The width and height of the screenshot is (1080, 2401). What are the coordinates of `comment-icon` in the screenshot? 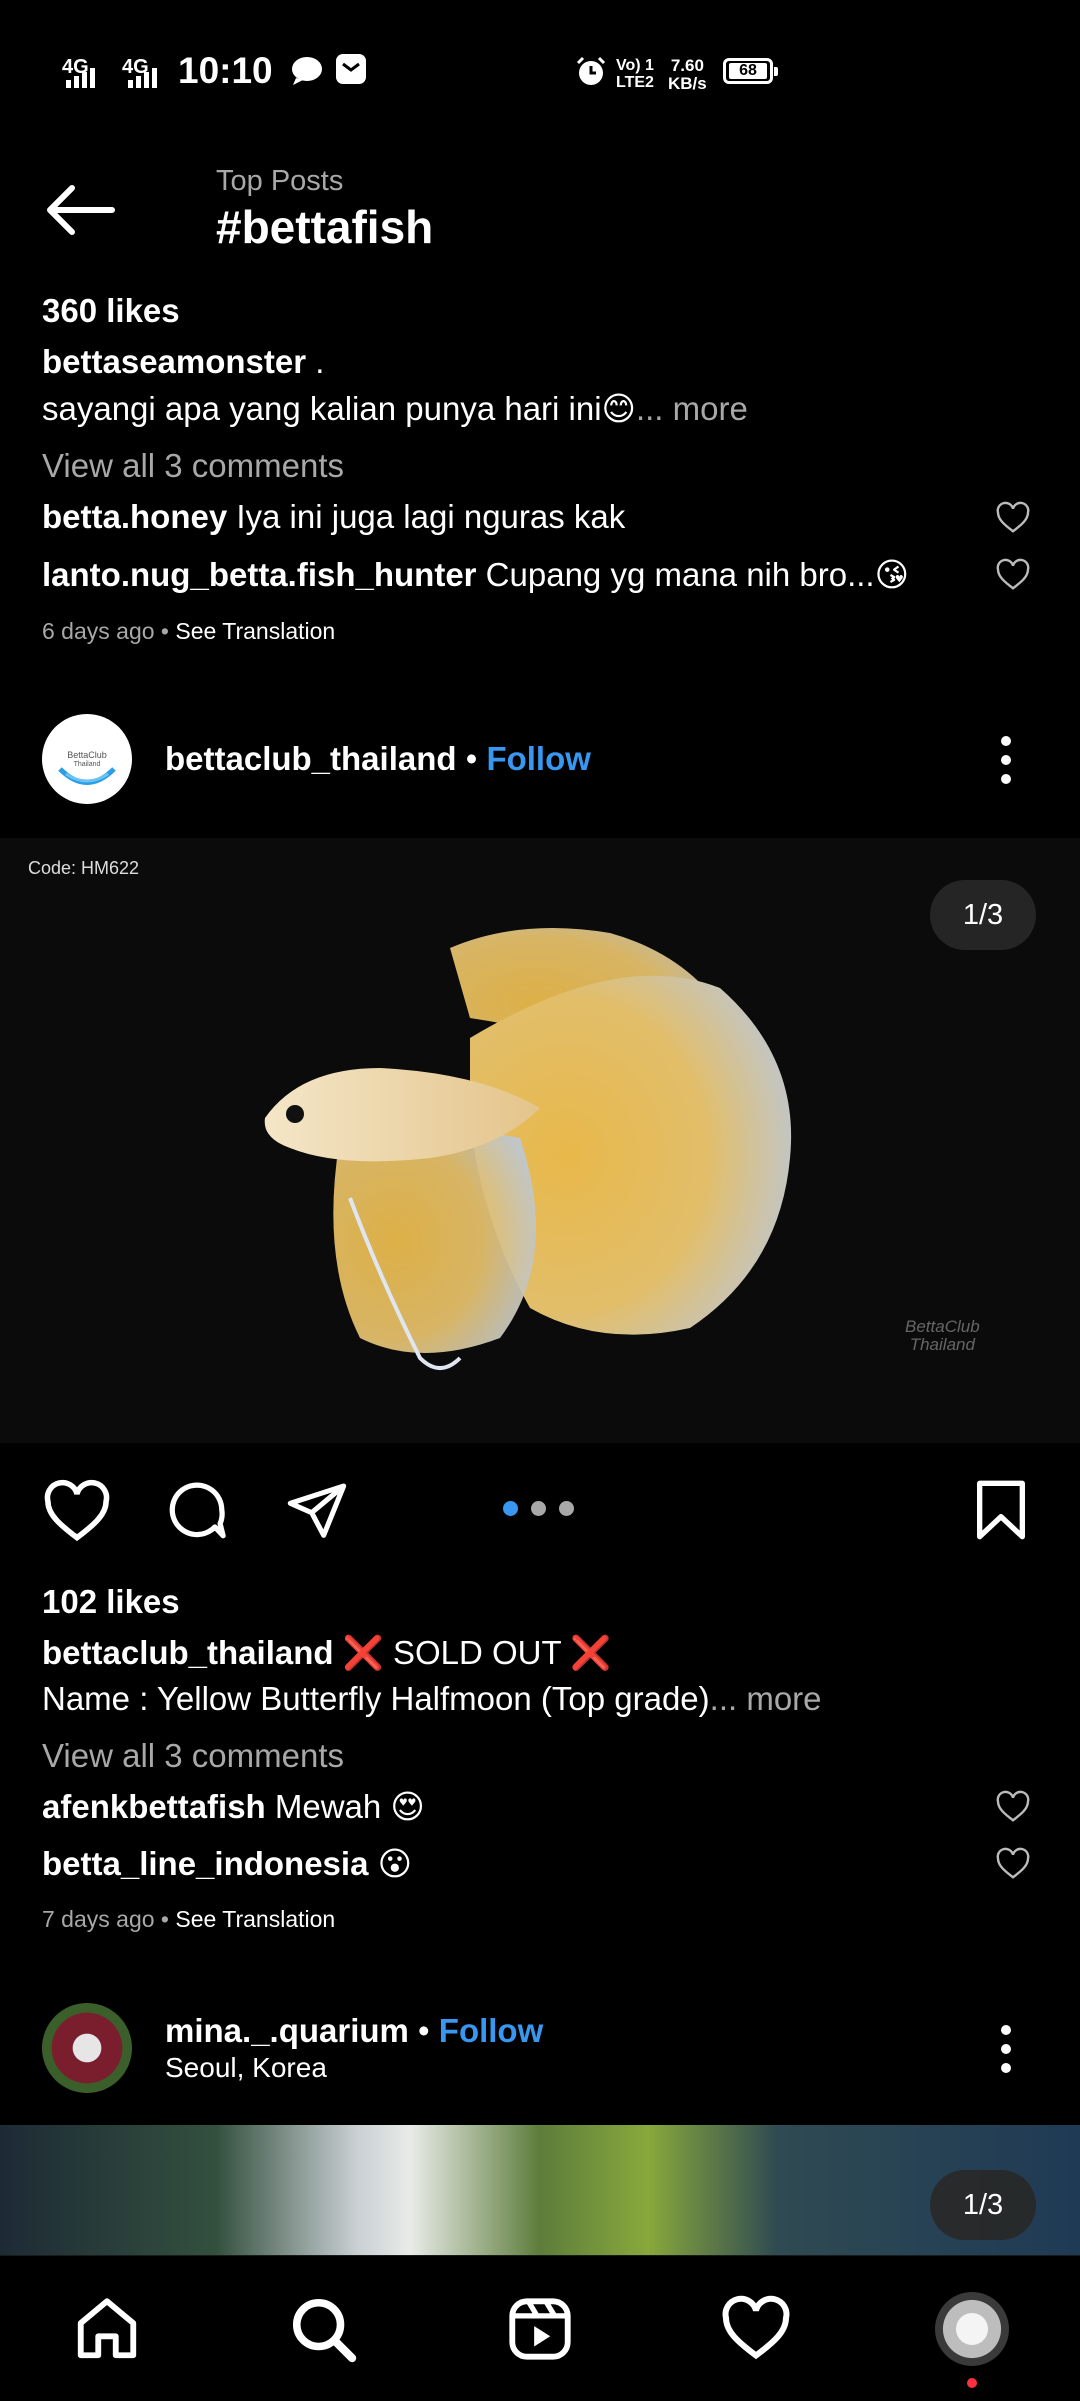 It's located at (197, 1511).